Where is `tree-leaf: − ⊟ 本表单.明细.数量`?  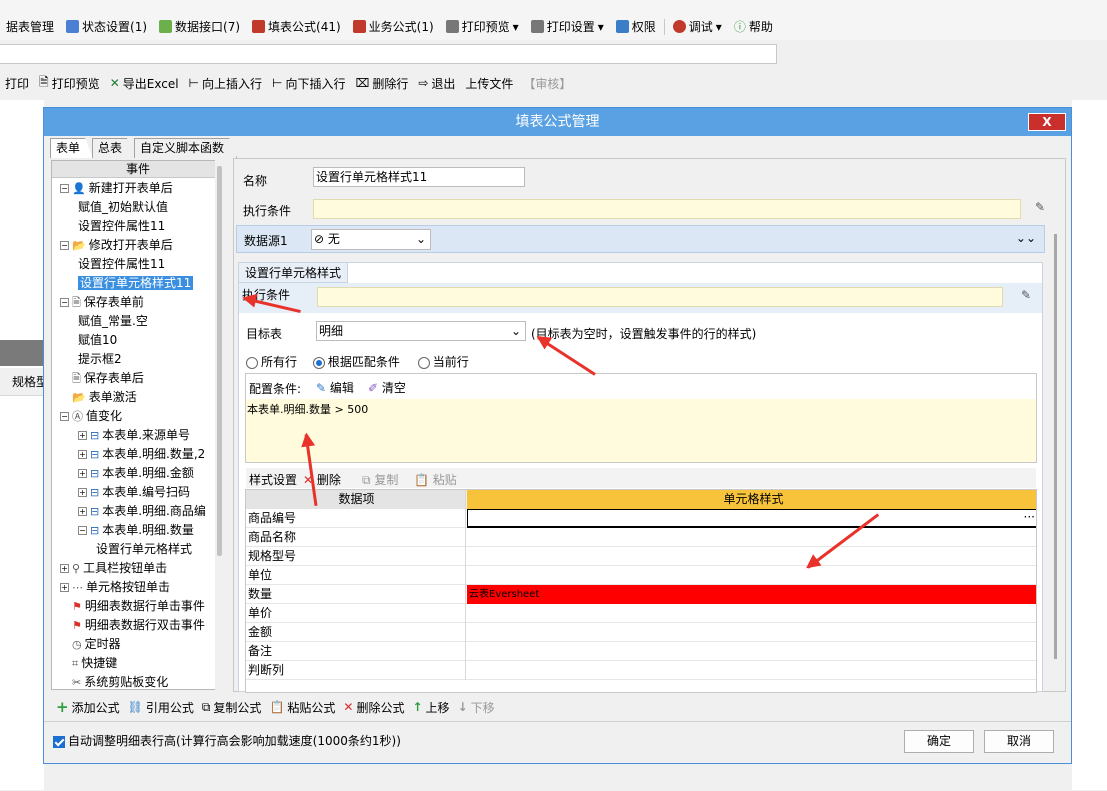 tree-leaf: − ⊟ 本表单.明细.数量 is located at coordinates (136, 530).